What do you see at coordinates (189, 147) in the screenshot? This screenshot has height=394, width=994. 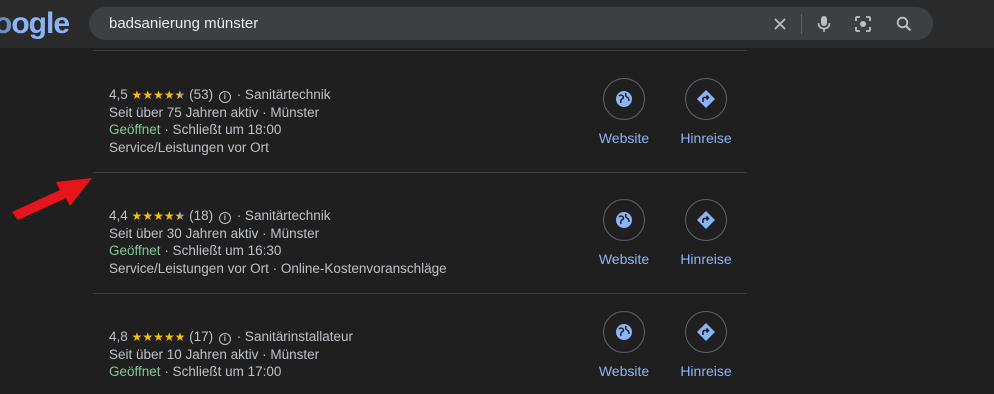 I see `service-options: Service/Leistungen vor Ort` at bounding box center [189, 147].